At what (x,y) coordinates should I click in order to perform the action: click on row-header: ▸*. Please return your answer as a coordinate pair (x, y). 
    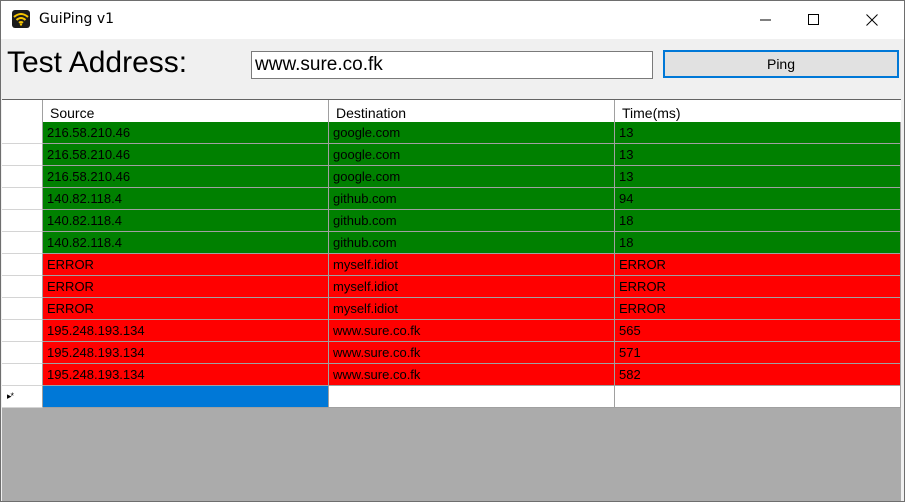
    Looking at the image, I should click on (22, 397).